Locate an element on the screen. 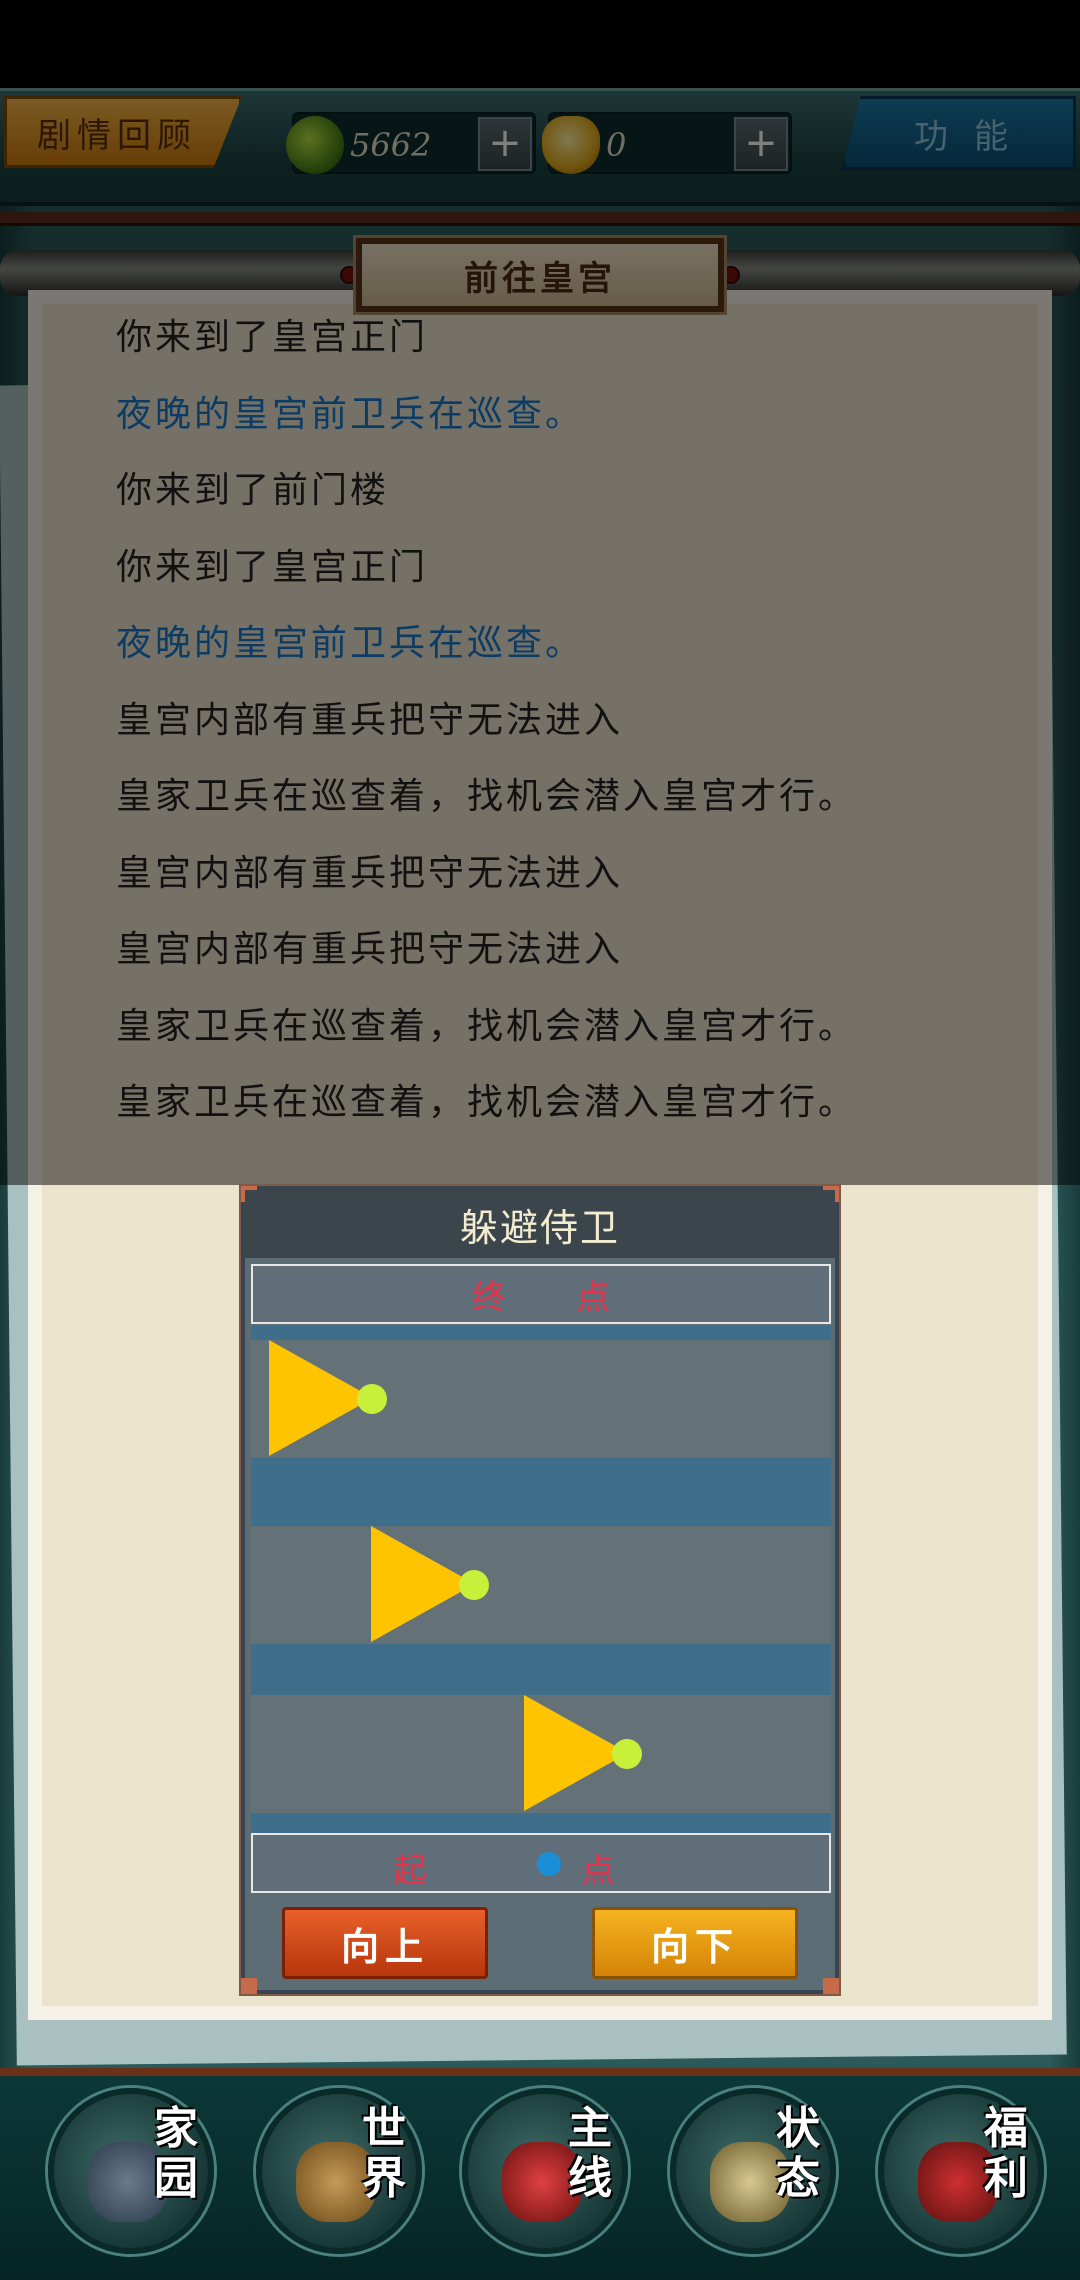 The image size is (1080, 2280). nav-main-quest: 主线 is located at coordinates (545, 2171).